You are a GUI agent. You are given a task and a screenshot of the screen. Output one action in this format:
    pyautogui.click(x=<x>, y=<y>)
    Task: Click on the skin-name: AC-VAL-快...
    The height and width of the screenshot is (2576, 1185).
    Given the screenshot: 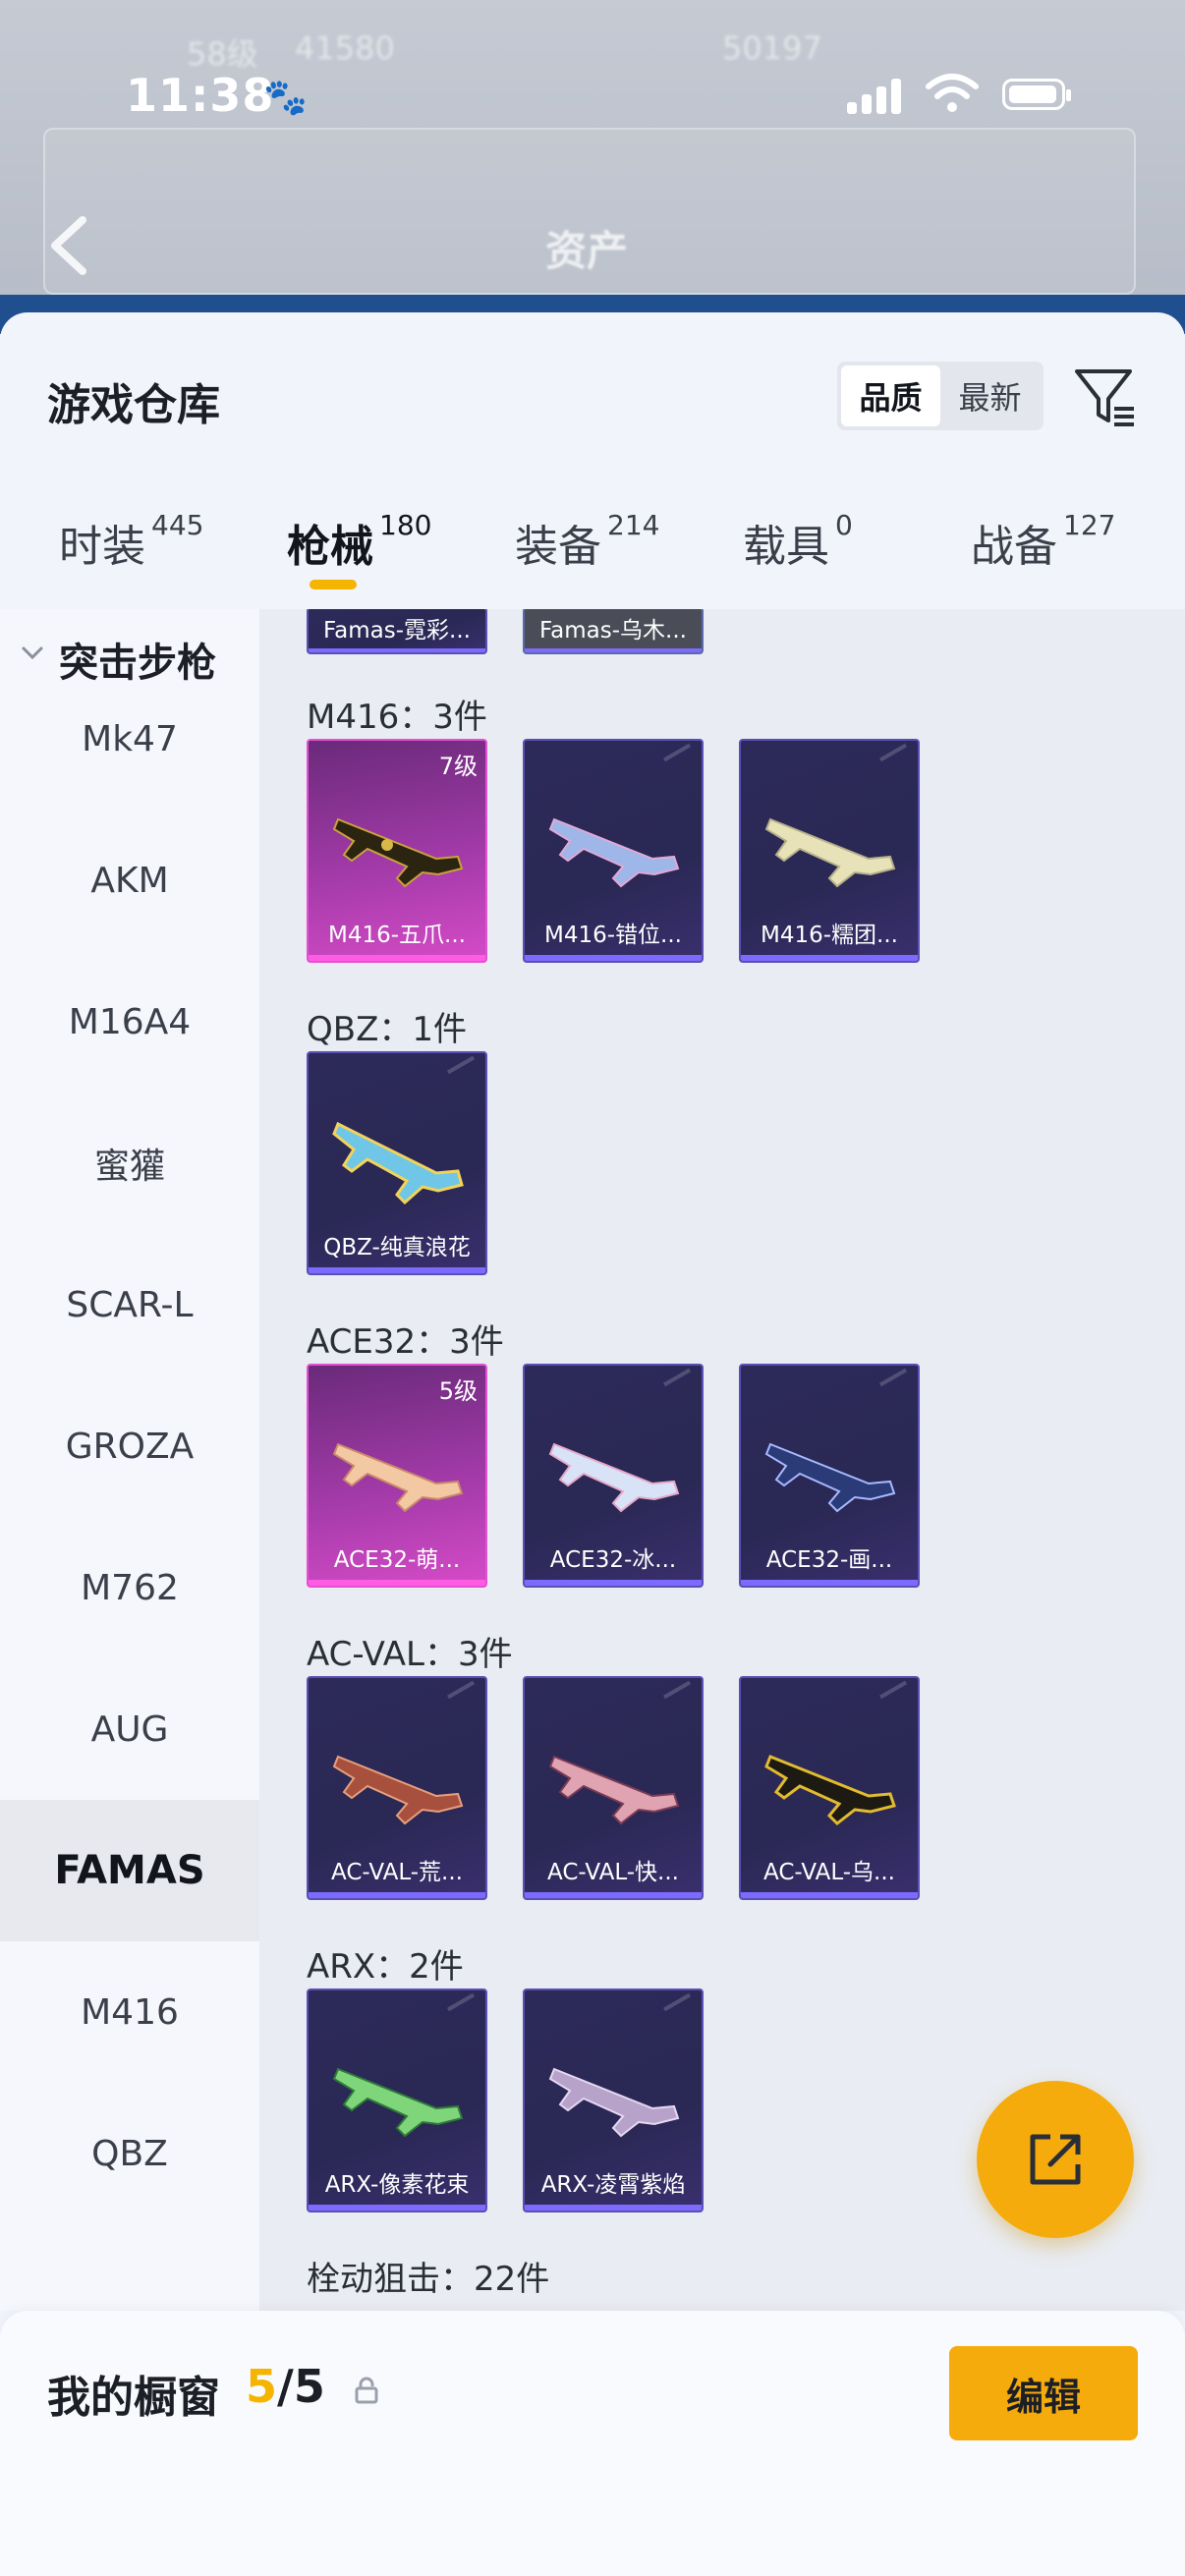 What is the action you would take?
    pyautogui.click(x=613, y=1872)
    